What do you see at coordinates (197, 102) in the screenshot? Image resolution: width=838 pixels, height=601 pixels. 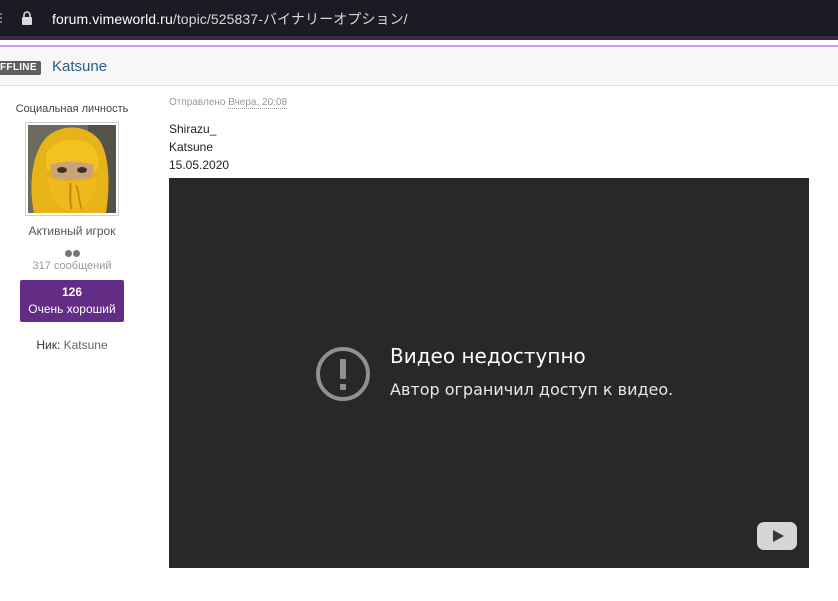 I see `post-meta-prefix: Отправлено` at bounding box center [197, 102].